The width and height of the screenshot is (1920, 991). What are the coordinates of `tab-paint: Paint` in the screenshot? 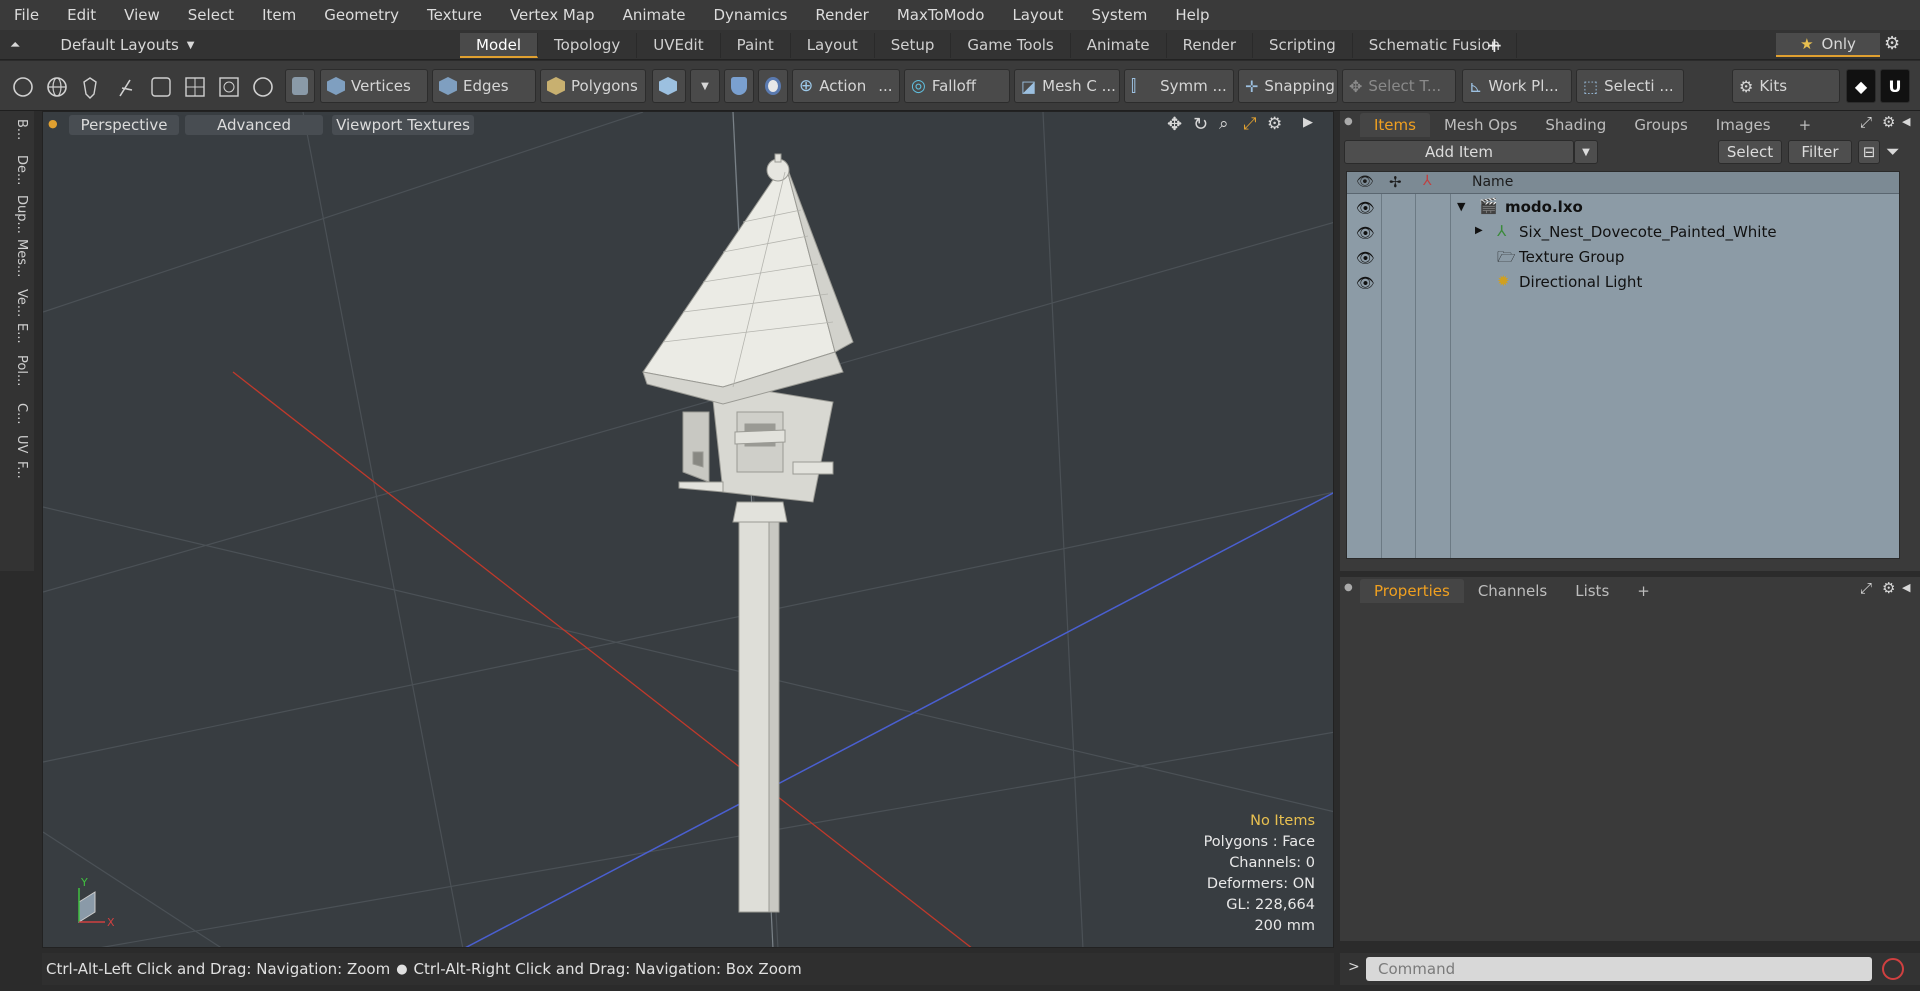 It's located at (756, 45).